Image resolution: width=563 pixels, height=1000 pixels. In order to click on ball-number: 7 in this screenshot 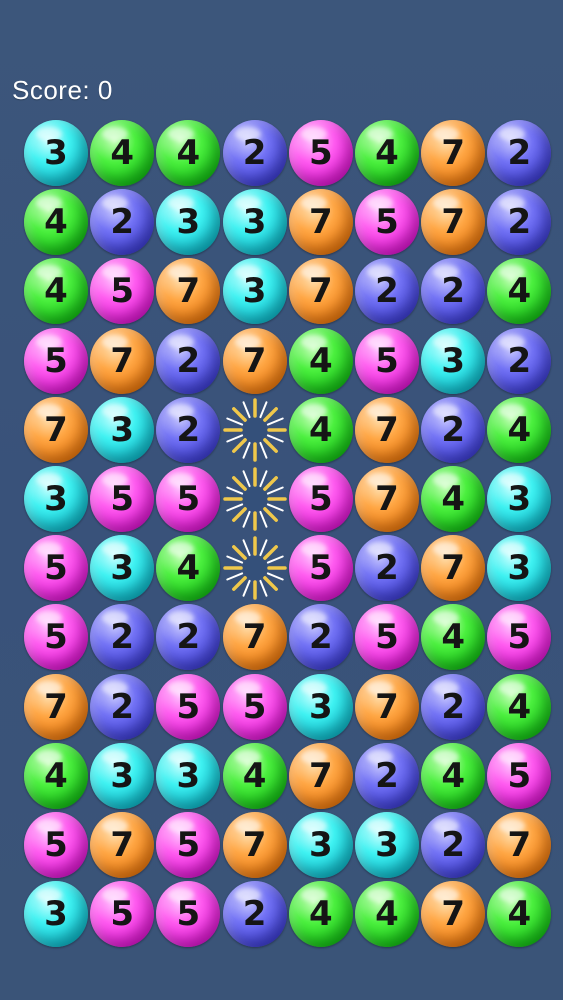, I will do `click(387, 499)`.